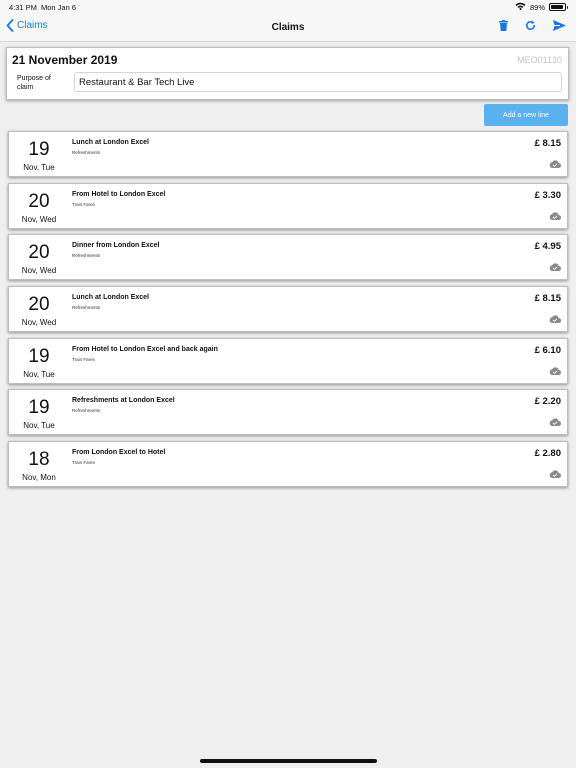  Describe the element at coordinates (539, 60) in the screenshot. I see `claim-reference: MEO01130` at that location.